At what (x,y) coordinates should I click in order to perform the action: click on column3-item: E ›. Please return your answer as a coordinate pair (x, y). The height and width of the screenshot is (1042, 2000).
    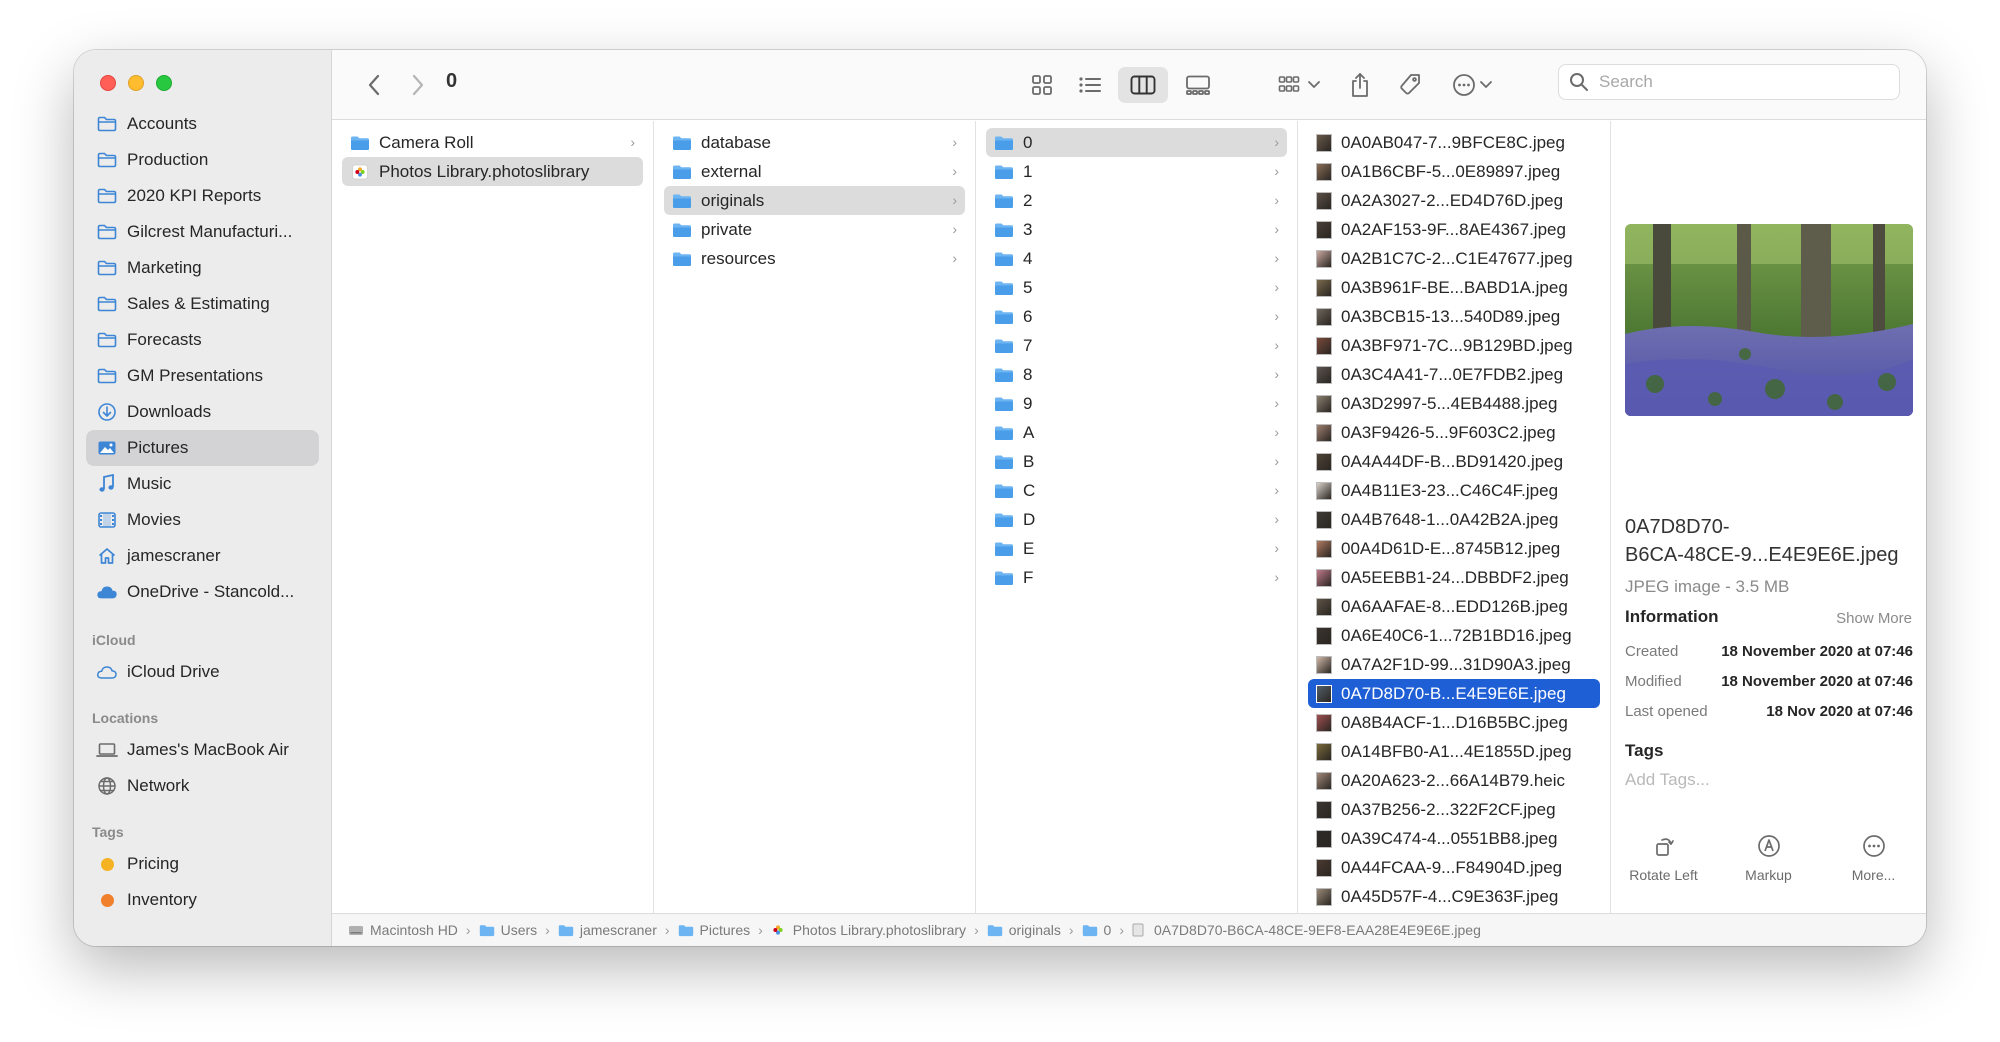
    Looking at the image, I should click on (1136, 548).